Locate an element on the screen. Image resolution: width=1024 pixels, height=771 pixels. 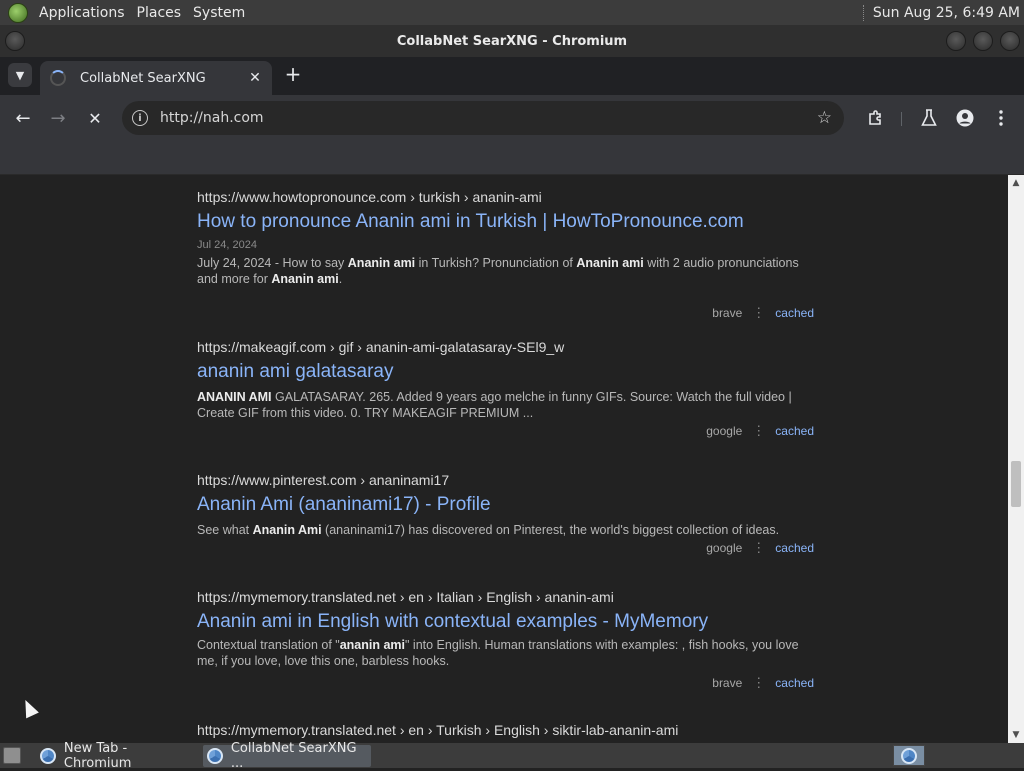
snippet-text: See what is located at coordinates (225, 530).